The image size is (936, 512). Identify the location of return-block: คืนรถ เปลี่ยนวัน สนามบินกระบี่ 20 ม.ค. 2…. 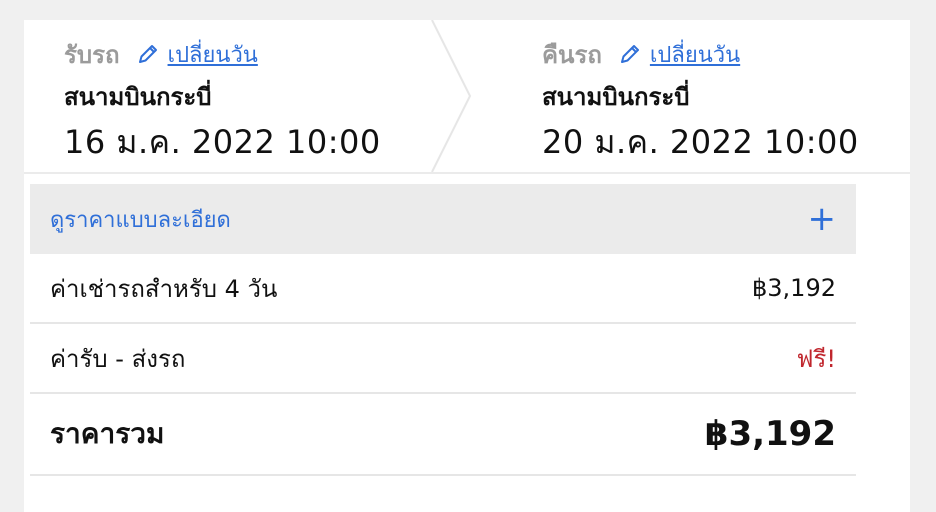
(700, 94).